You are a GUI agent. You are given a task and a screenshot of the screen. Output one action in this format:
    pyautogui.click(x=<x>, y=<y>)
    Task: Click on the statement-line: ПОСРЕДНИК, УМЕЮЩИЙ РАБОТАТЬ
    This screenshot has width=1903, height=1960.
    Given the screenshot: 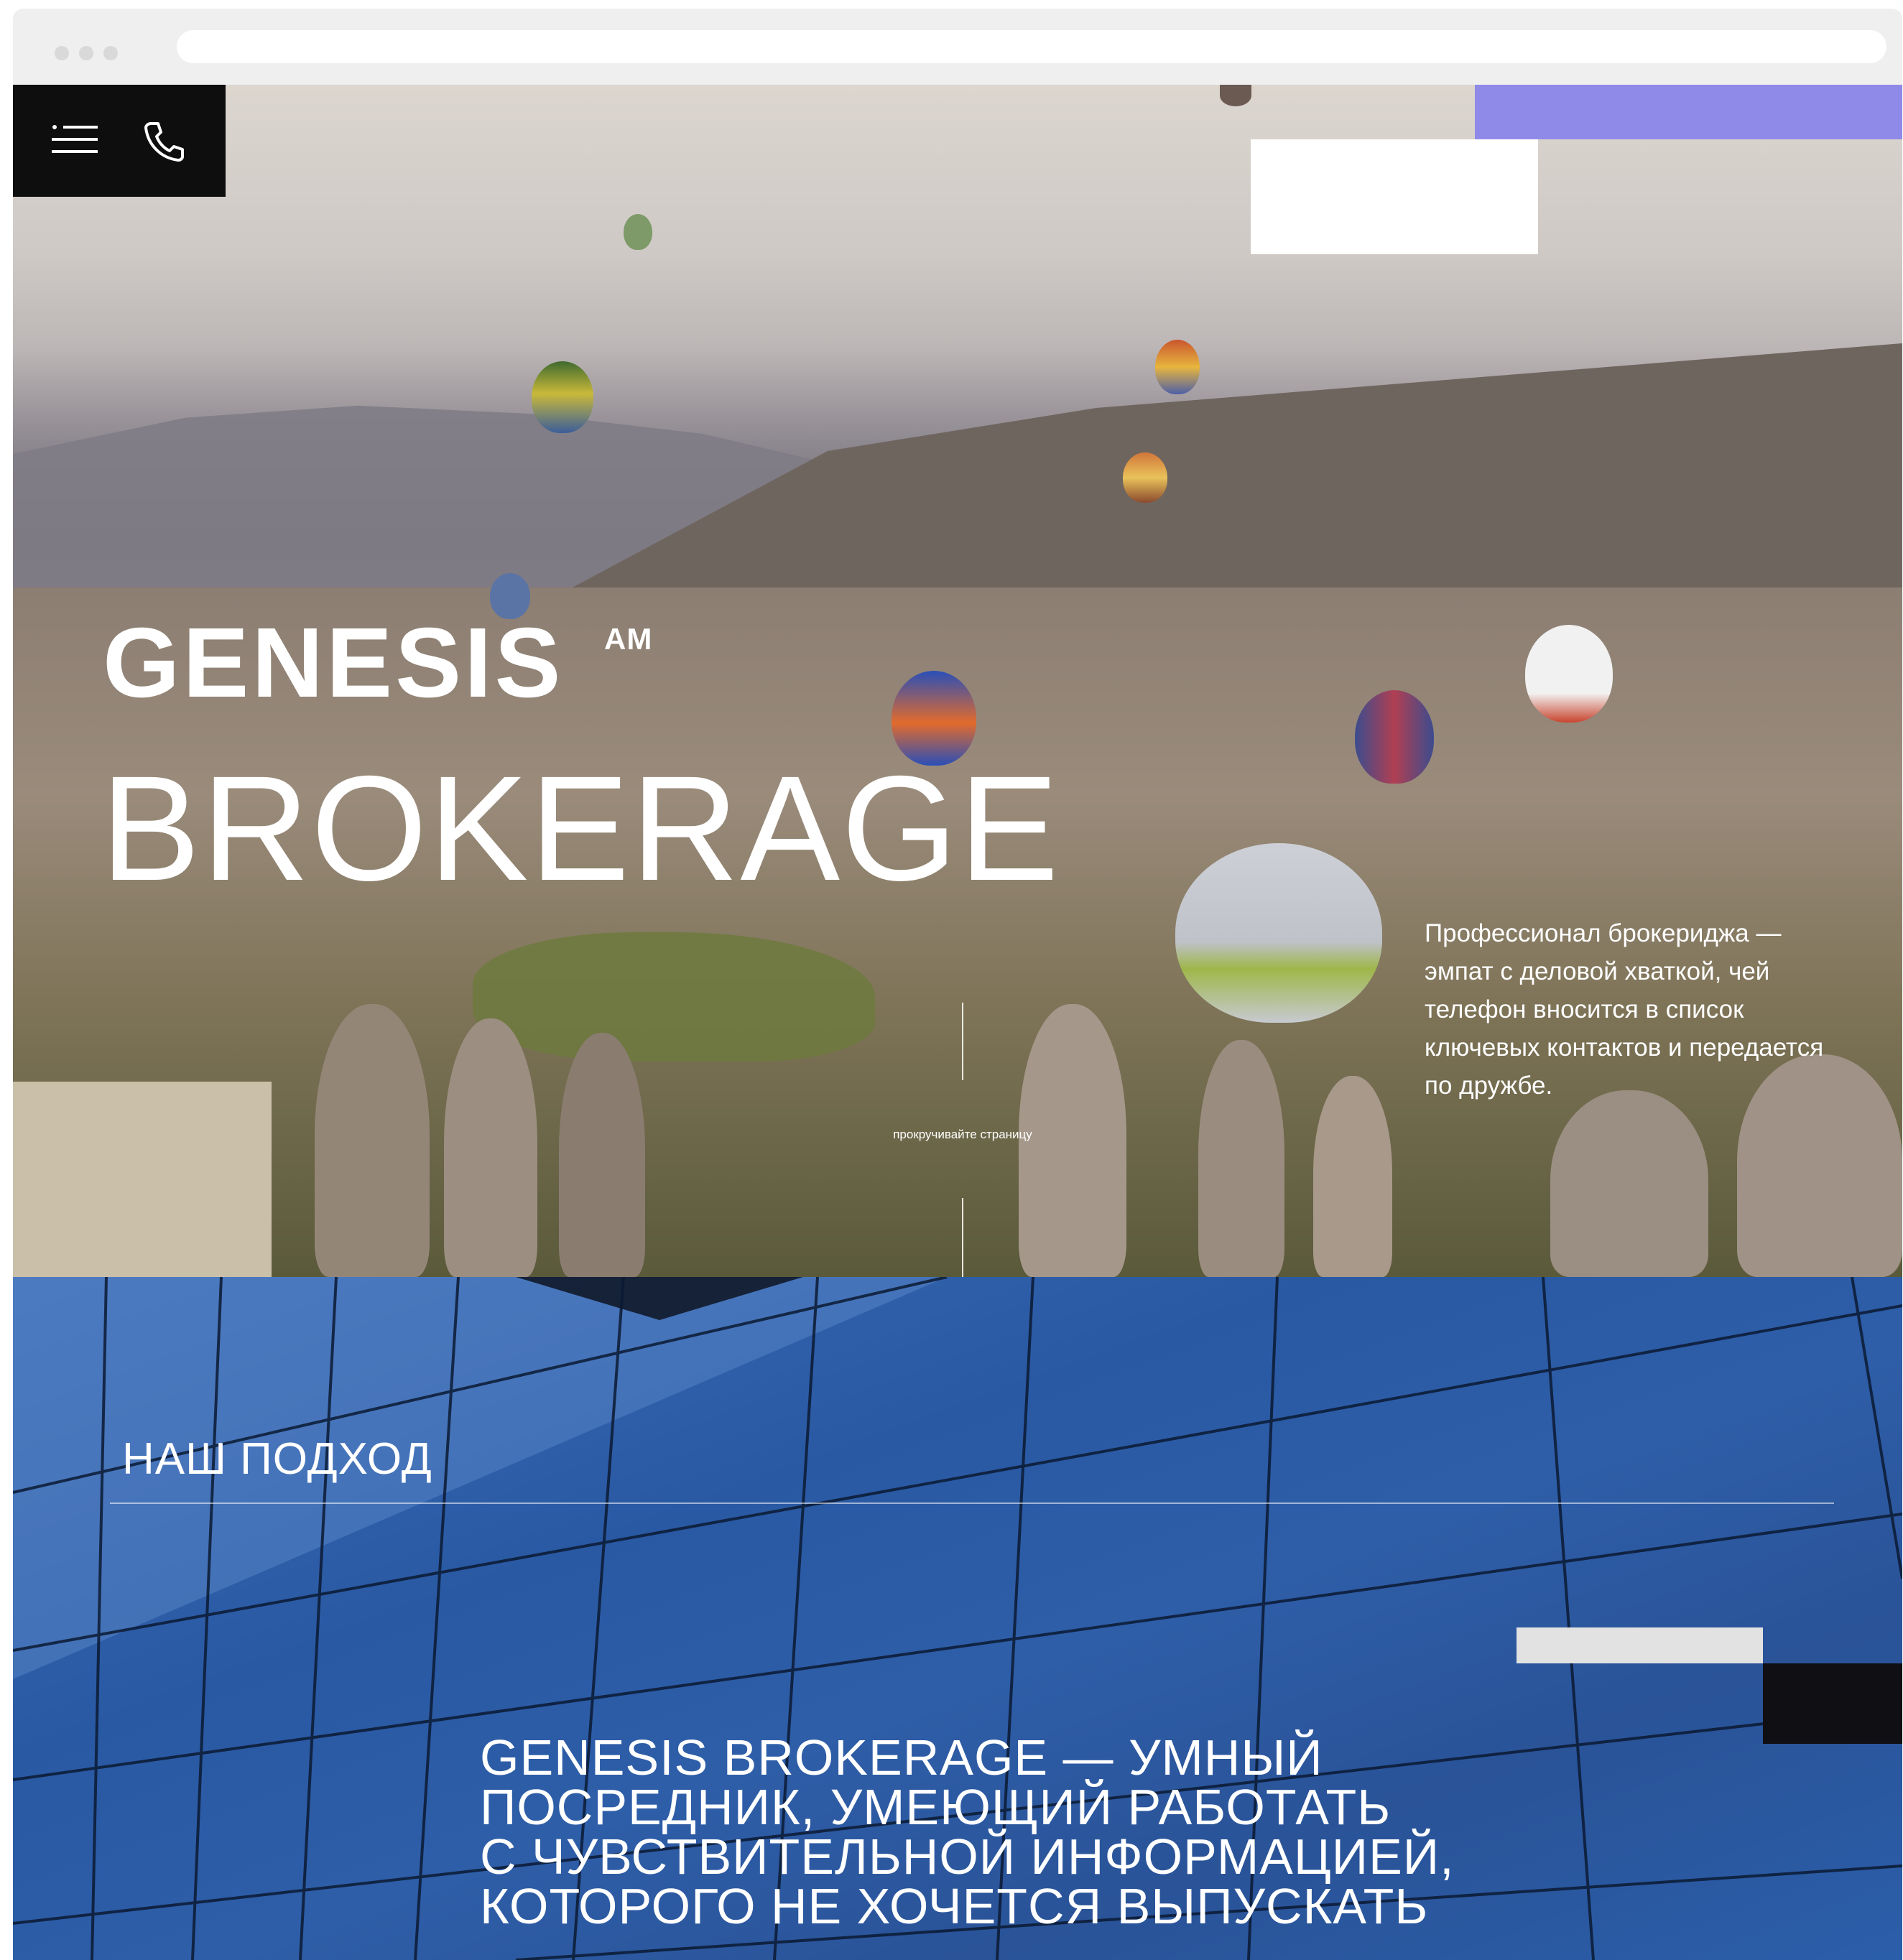 What is the action you would take?
    pyautogui.click(x=936, y=1807)
    